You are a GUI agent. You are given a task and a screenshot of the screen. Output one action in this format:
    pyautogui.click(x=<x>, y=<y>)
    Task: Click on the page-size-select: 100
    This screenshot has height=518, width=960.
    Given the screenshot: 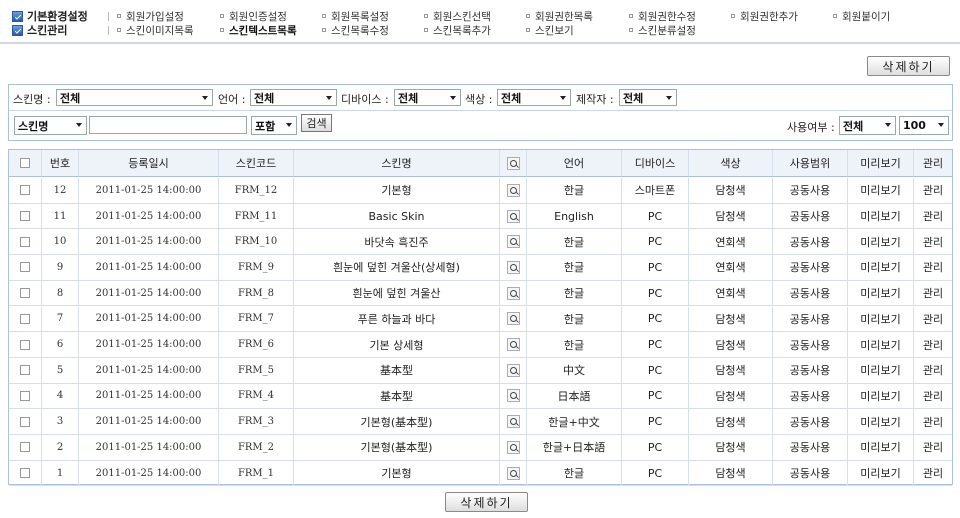 What is the action you would take?
    pyautogui.click(x=924, y=125)
    